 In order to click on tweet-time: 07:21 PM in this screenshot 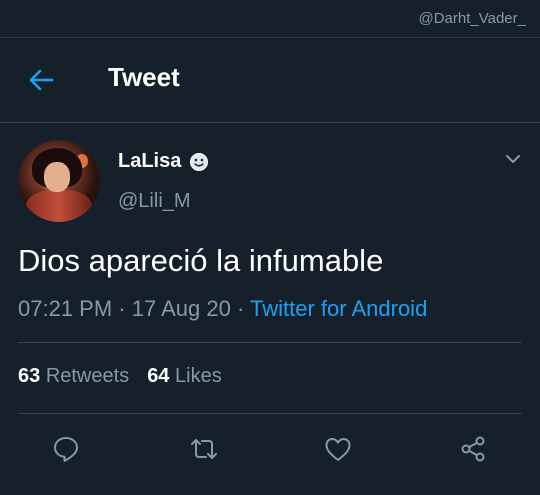, I will do `click(65, 308)`.